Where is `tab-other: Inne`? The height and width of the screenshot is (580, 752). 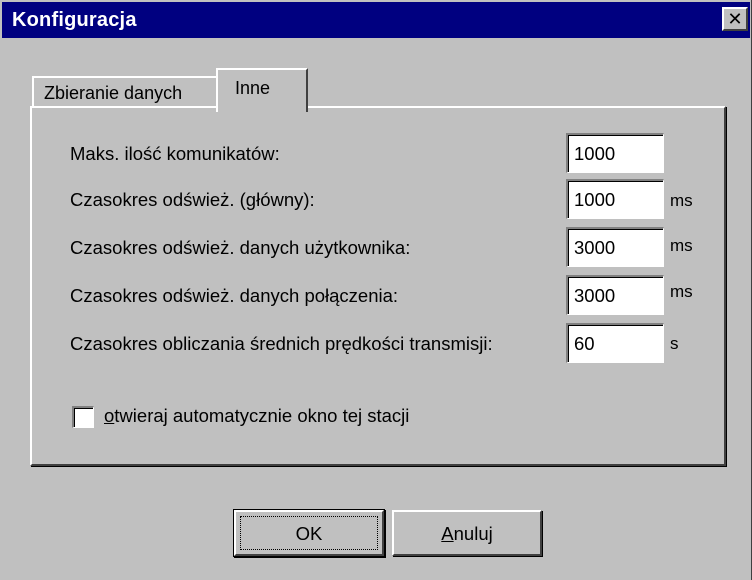 tab-other: Inne is located at coordinates (262, 90).